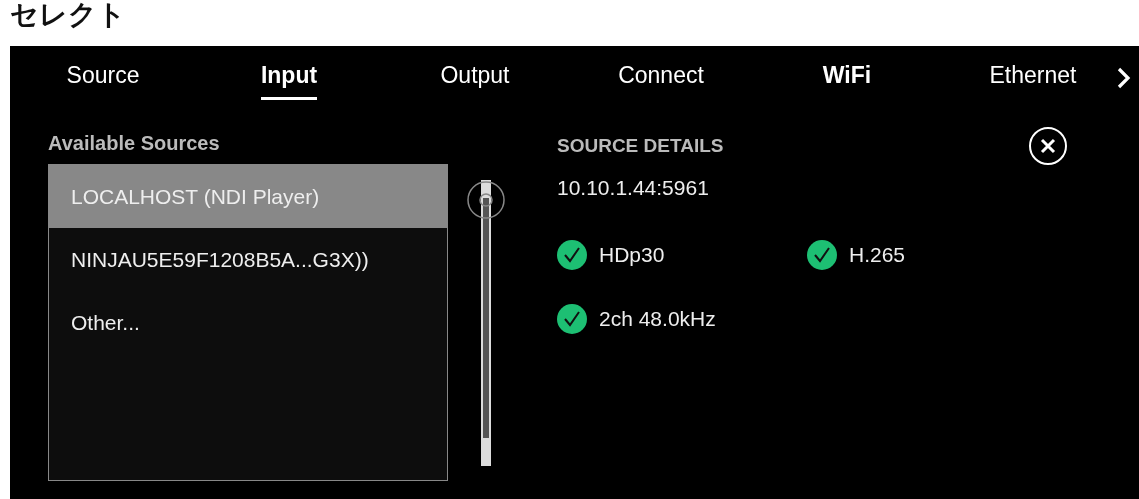  Describe the element at coordinates (486, 324) in the screenshot. I see `scrollbar` at that location.